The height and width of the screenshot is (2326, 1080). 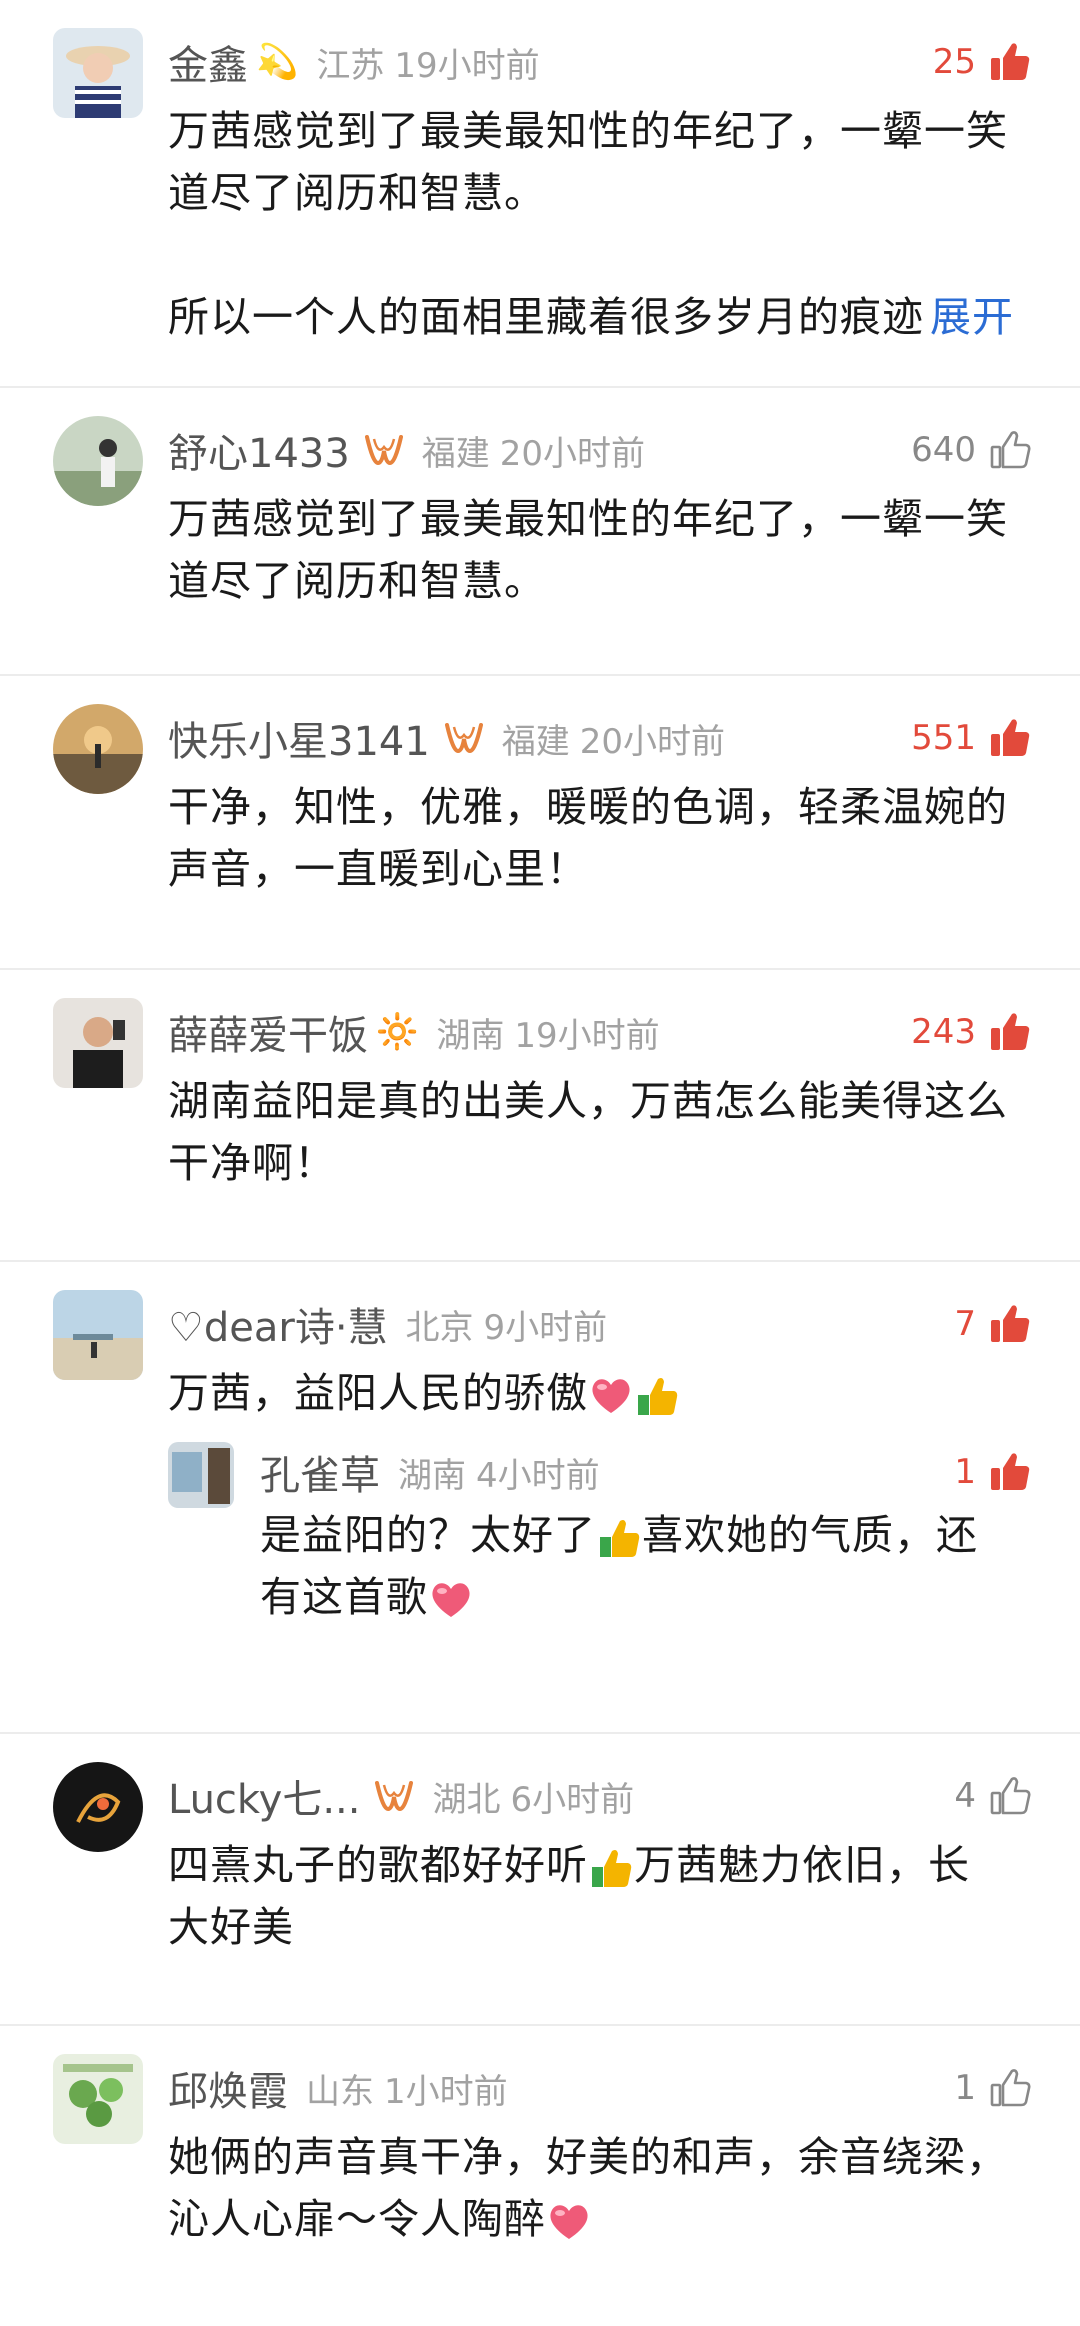 What do you see at coordinates (972, 317) in the screenshot?
I see `expand-link: 展开` at bounding box center [972, 317].